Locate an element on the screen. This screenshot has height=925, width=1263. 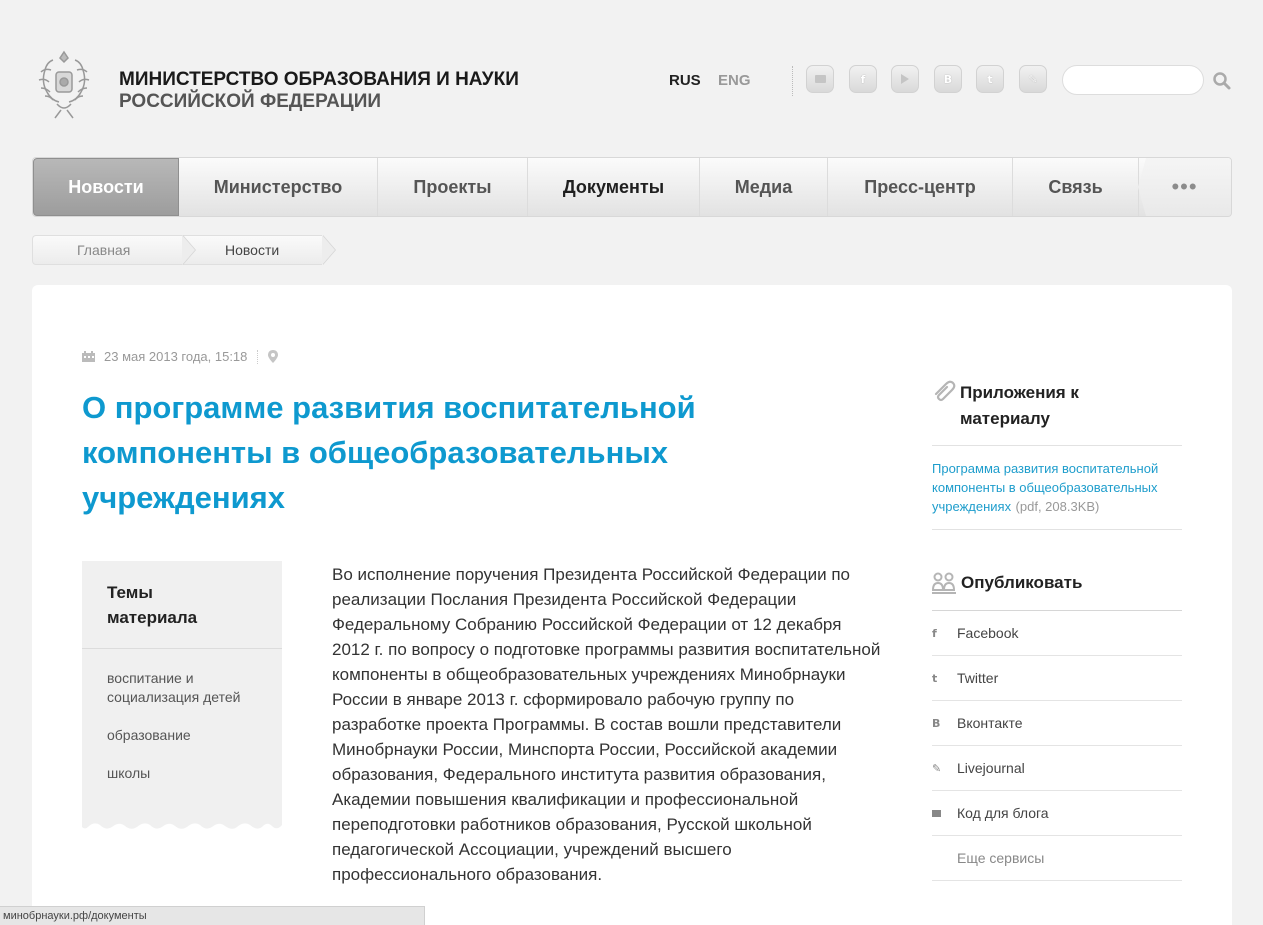
article-date: 23 мая 2013 года, 15:18 is located at coordinates (176, 356).